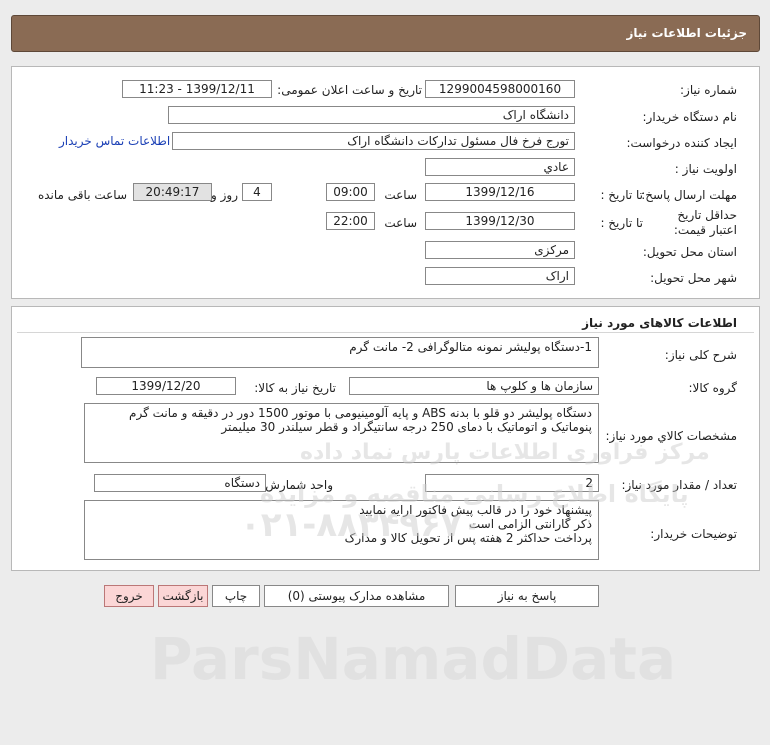 The image size is (770, 745). Describe the element at coordinates (700, 355) in the screenshot. I see `summary-label: شرح کلی نیاز:` at that location.